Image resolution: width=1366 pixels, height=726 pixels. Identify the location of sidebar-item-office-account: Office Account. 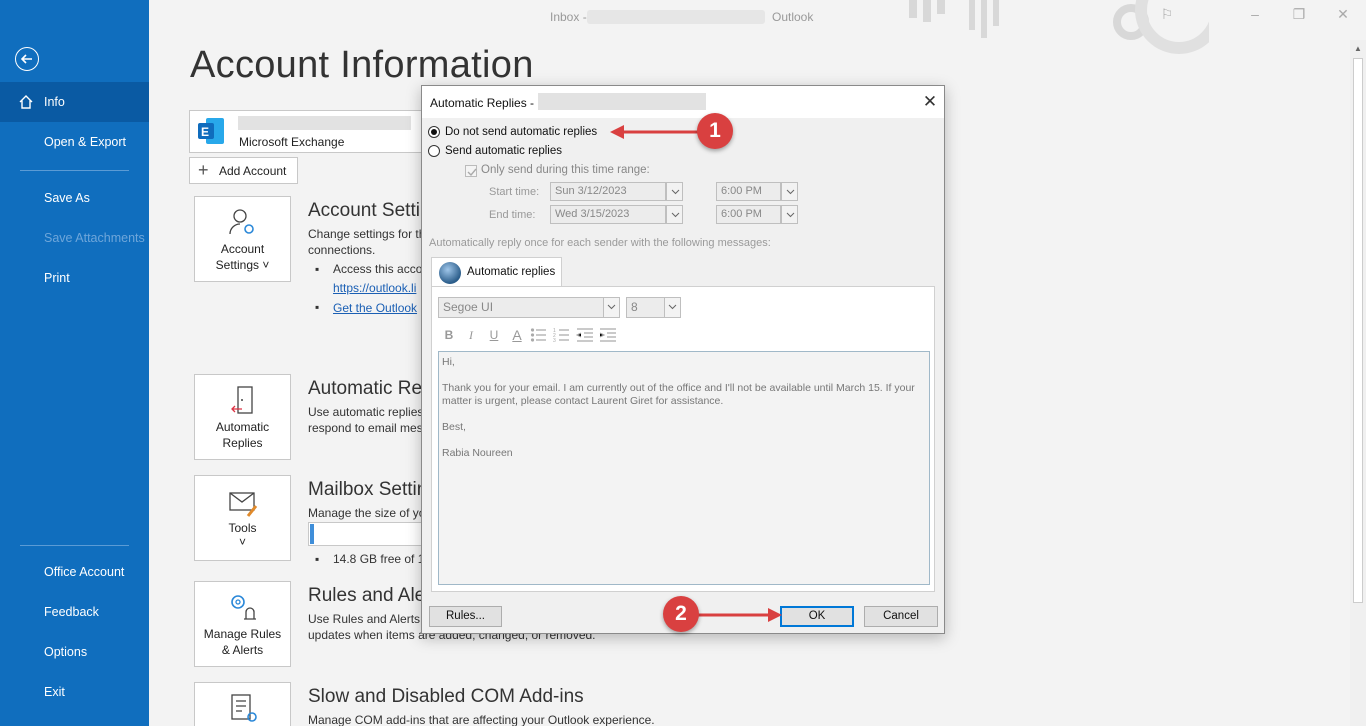
(74, 572).